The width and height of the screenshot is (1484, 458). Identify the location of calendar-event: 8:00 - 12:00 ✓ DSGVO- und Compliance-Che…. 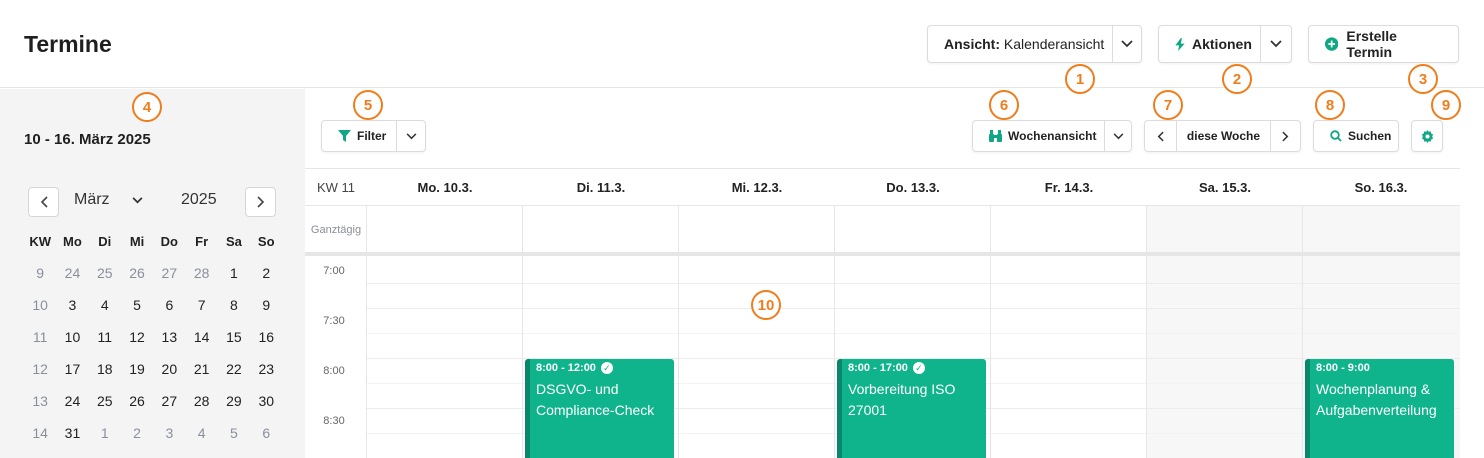
(599, 408).